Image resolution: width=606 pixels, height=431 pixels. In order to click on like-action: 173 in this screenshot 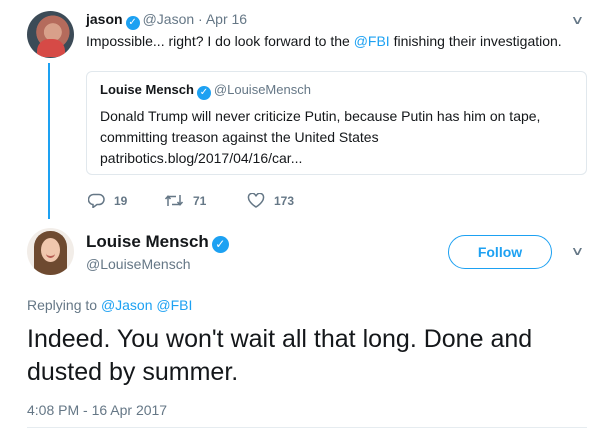, I will do `click(270, 200)`.